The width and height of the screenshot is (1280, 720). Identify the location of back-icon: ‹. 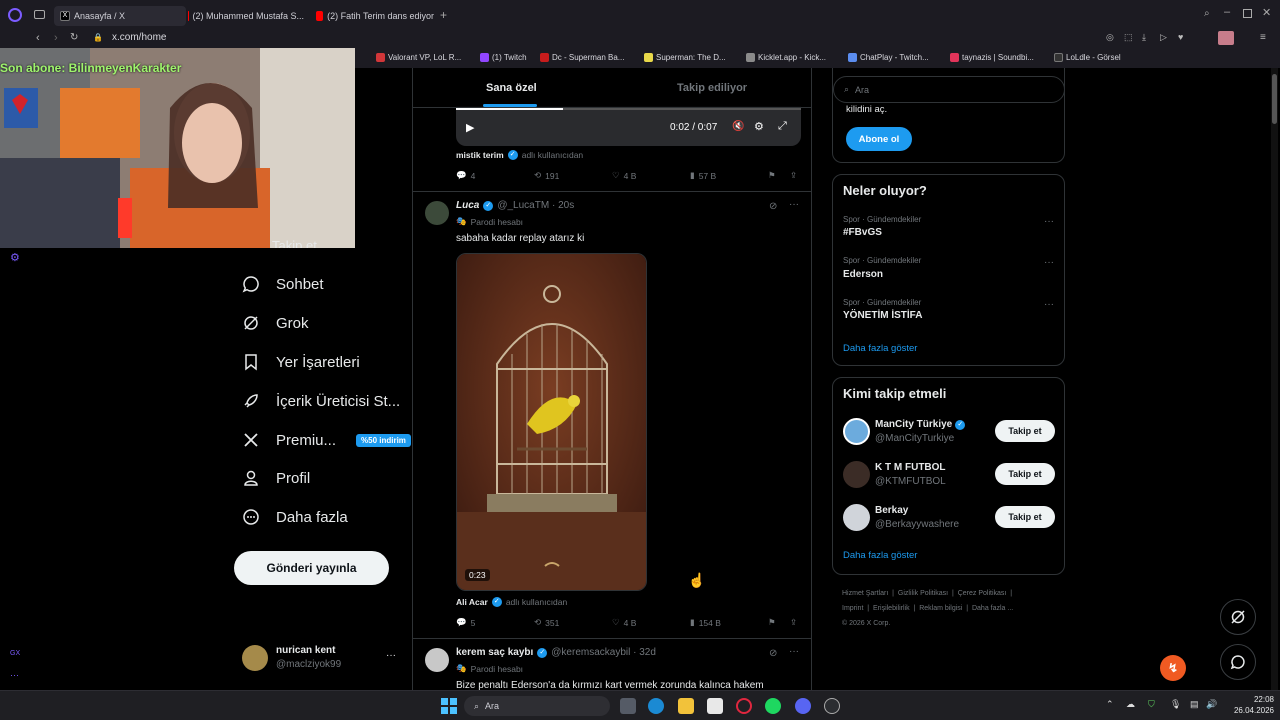
(38, 38).